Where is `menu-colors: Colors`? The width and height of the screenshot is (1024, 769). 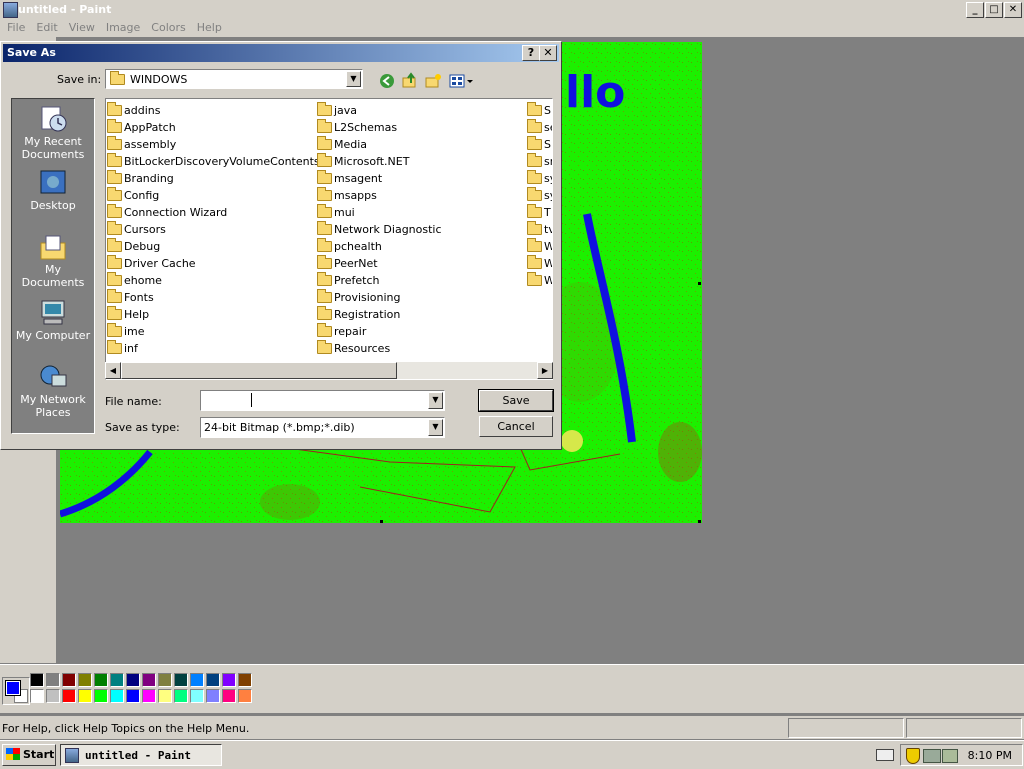 menu-colors: Colors is located at coordinates (168, 27).